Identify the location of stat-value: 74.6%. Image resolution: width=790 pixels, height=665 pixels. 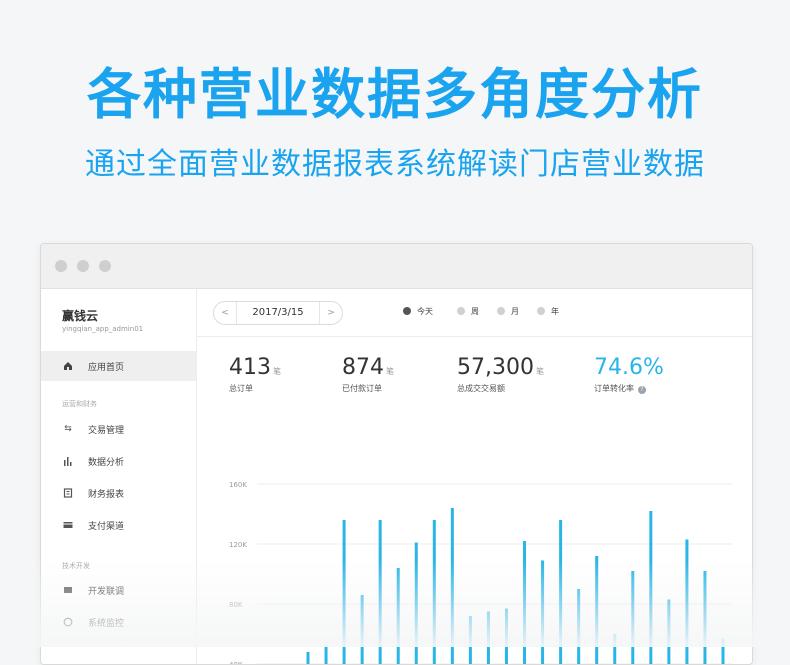
(629, 367).